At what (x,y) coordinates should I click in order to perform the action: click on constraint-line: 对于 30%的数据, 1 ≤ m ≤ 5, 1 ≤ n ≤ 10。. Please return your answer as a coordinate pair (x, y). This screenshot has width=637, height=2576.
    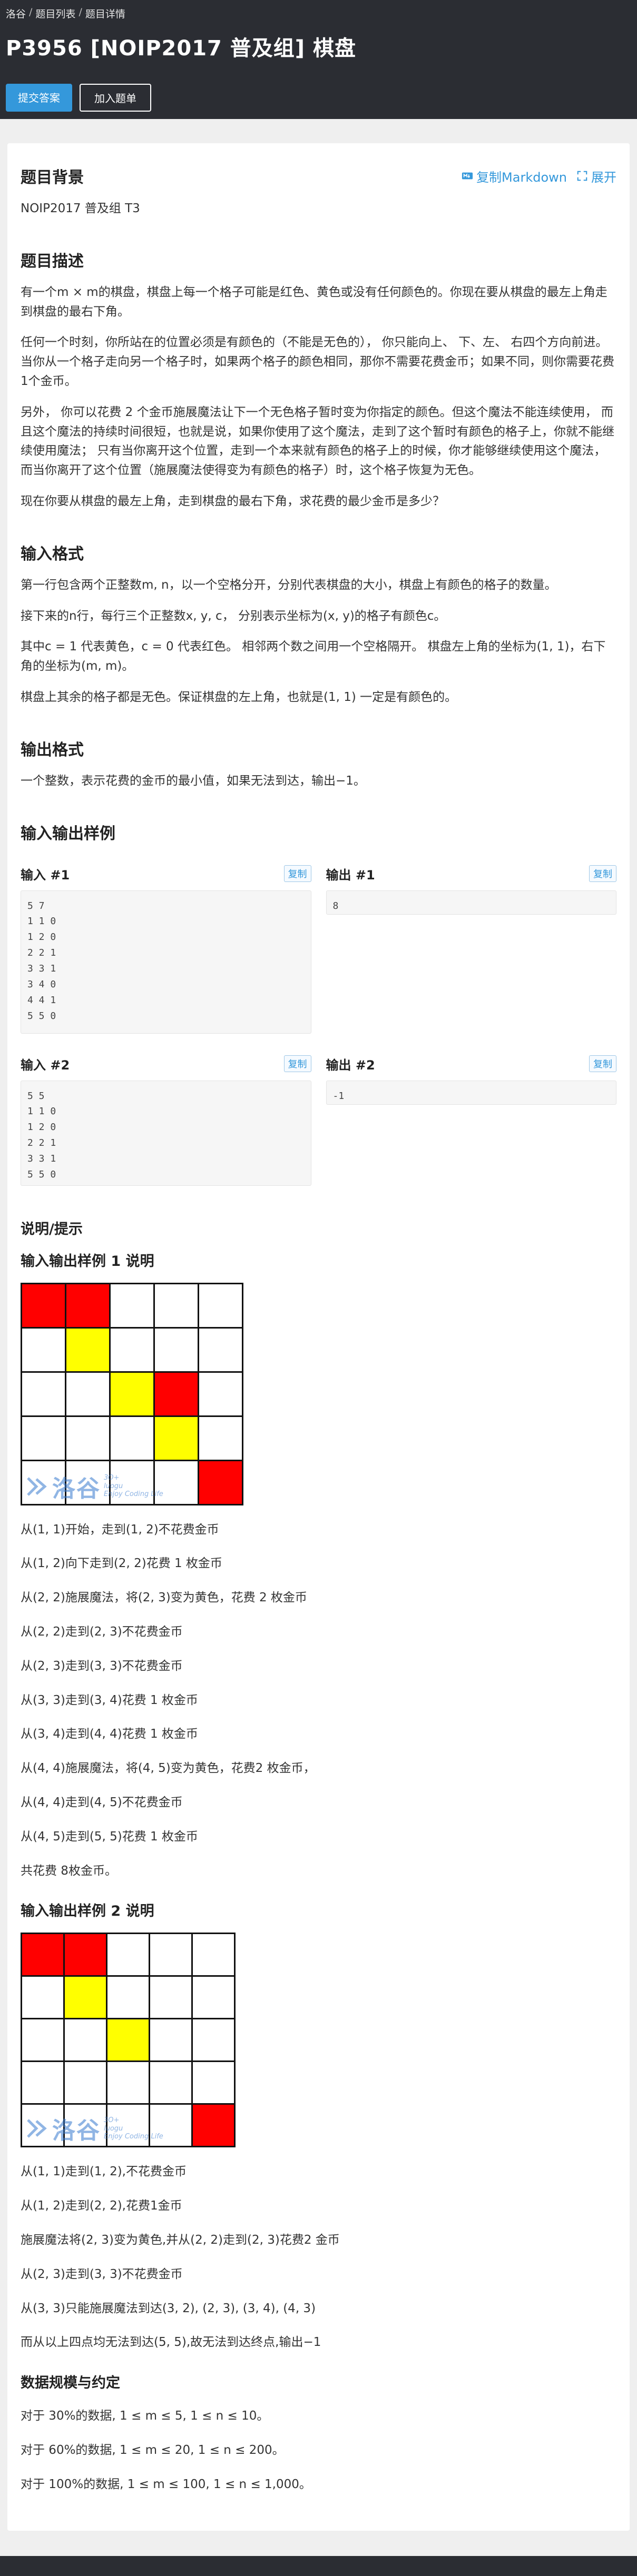
    Looking at the image, I should click on (145, 2416).